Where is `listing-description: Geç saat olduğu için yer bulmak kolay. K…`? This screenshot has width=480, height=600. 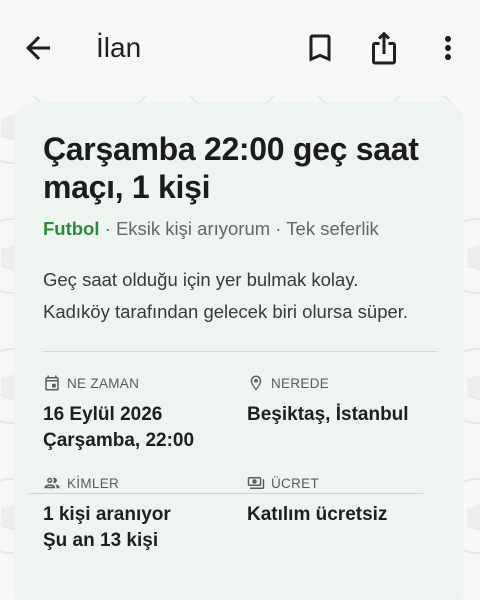
listing-description: Geç saat olduğu için yer bulmak kolay. K… is located at coordinates (226, 295).